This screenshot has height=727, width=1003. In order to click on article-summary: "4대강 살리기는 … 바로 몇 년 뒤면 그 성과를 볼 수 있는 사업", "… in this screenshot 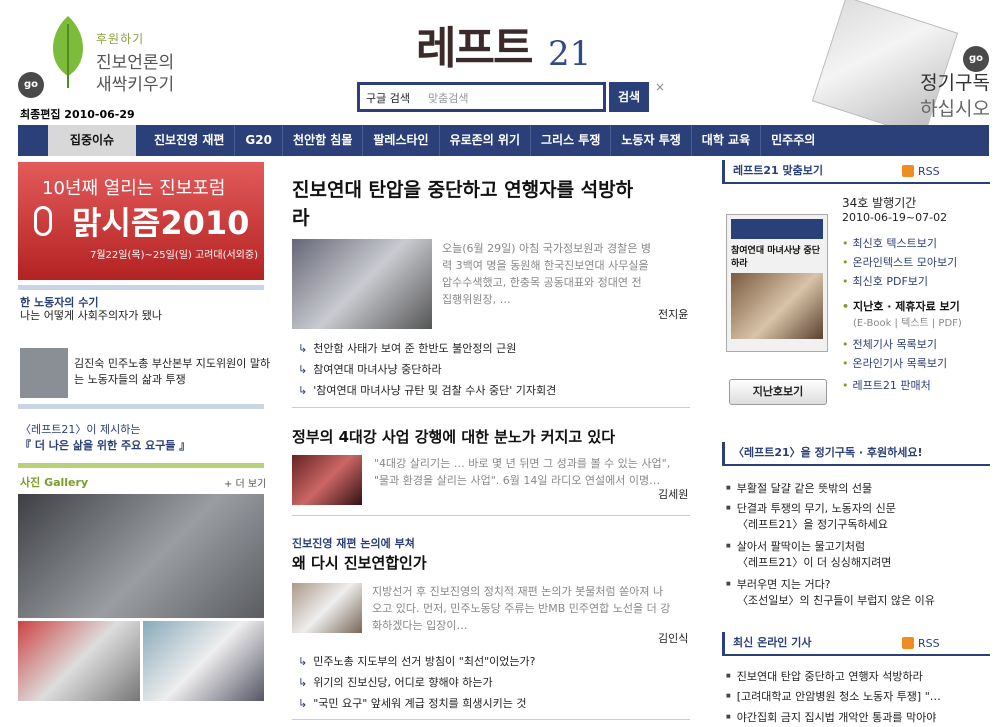, I will do `click(522, 472)`.